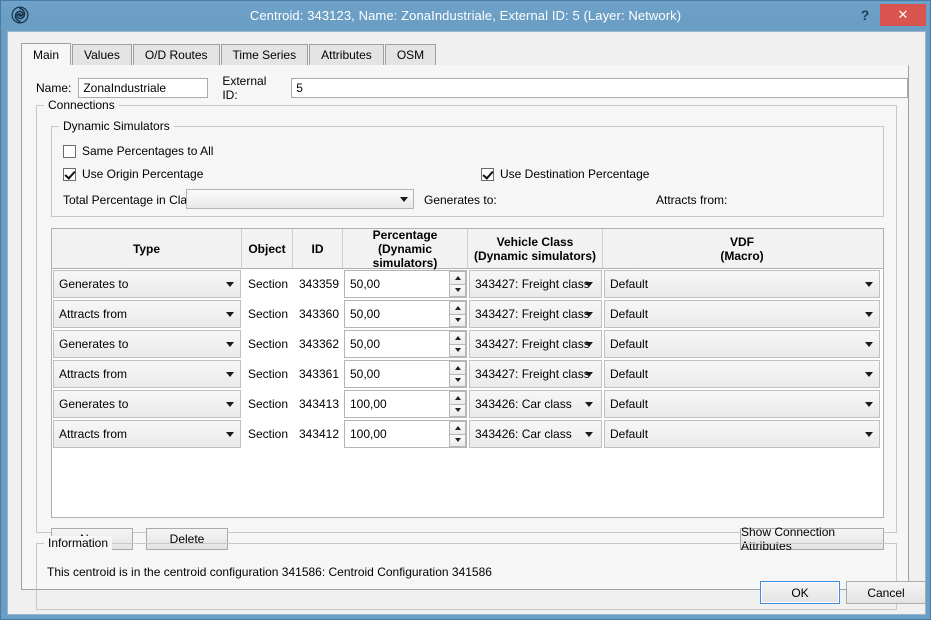 This screenshot has width=931, height=620. I want to click on cell-percentage: 100,00, so click(405, 404).